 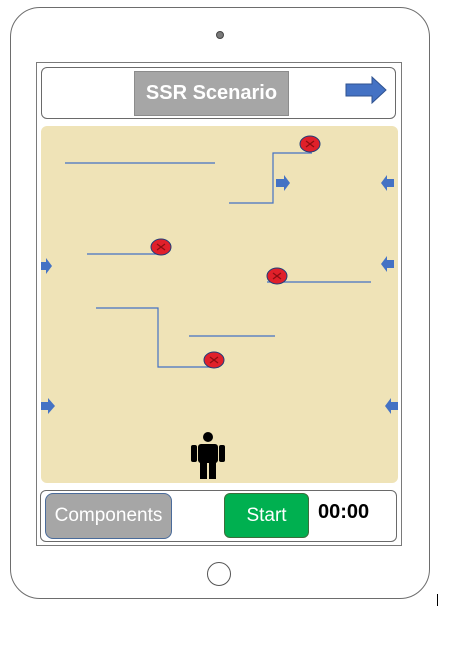 What do you see at coordinates (366, 90) in the screenshot?
I see `next-arrow-icon` at bounding box center [366, 90].